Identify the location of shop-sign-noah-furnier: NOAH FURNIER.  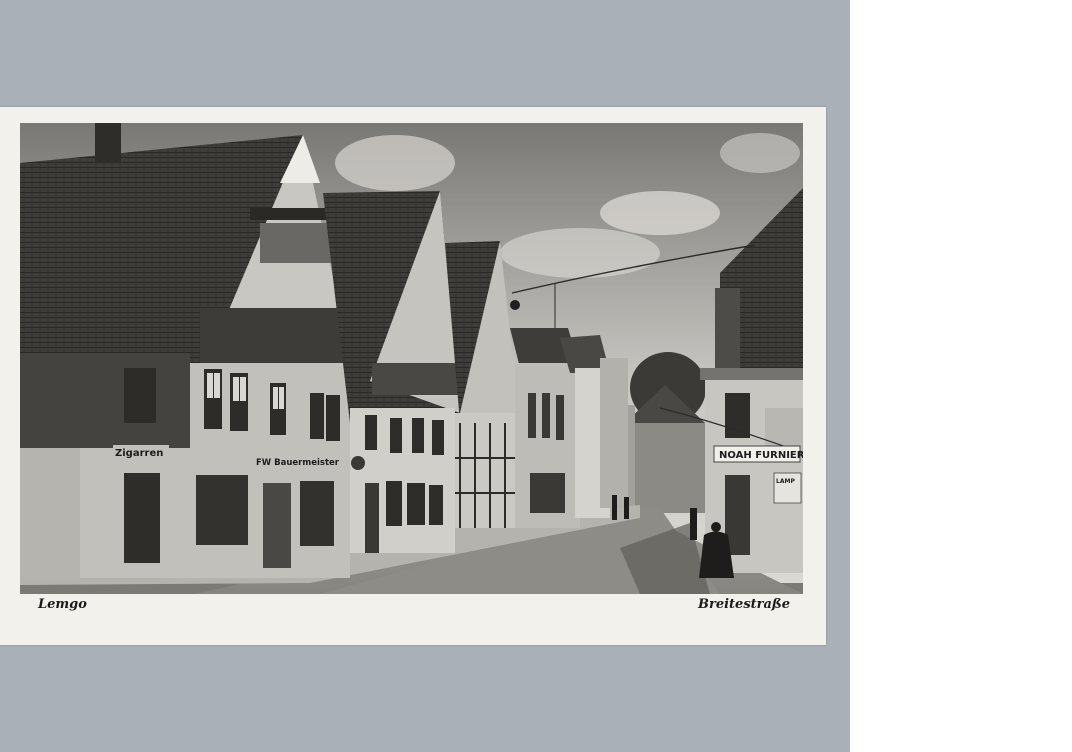
(761, 455).